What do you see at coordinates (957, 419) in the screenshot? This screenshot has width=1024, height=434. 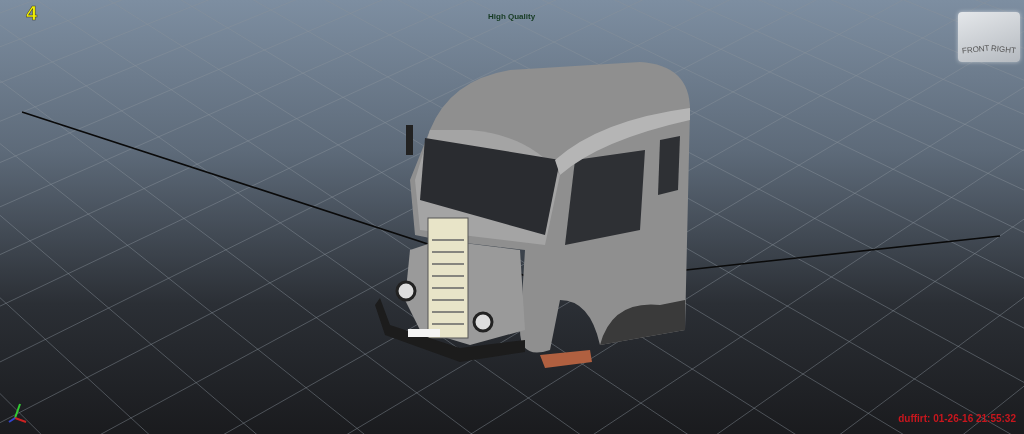 I see `timestamp-label: duffirt: 01-26-16 21:55:32` at bounding box center [957, 419].